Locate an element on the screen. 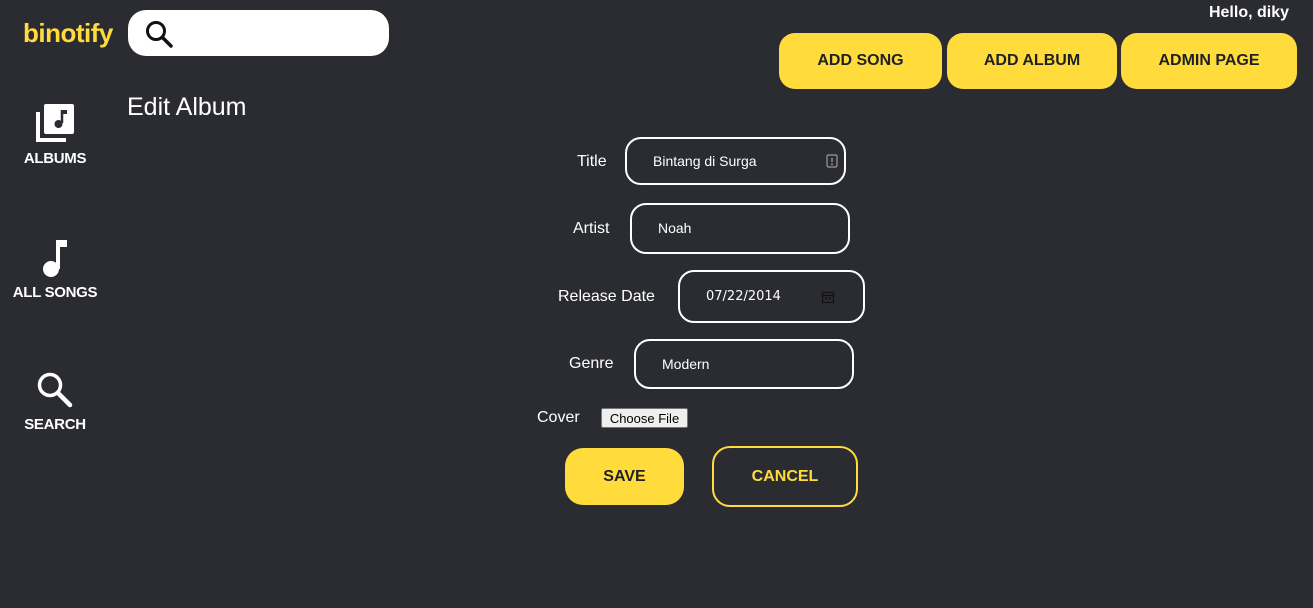 The image size is (1313, 608). title-field: Bintang di Surga is located at coordinates (735, 161).